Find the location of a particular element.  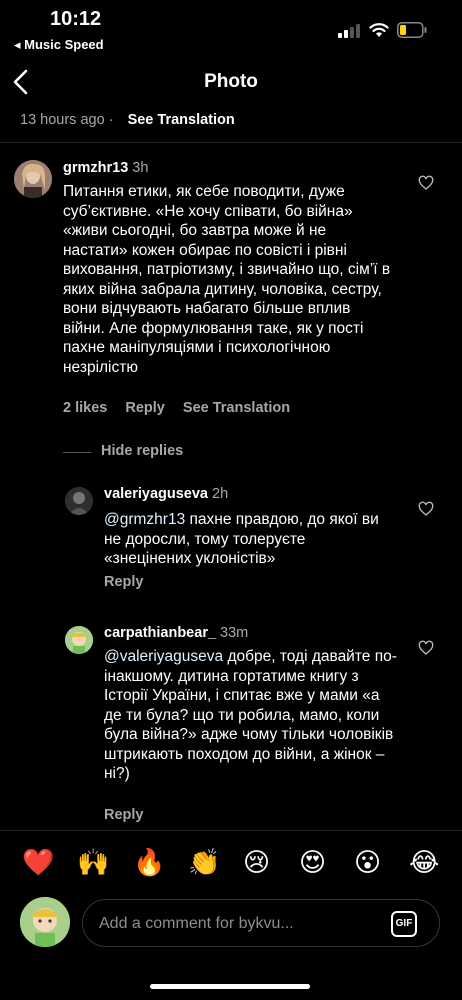

caption-time: 13 hours ago is located at coordinates (62, 120).